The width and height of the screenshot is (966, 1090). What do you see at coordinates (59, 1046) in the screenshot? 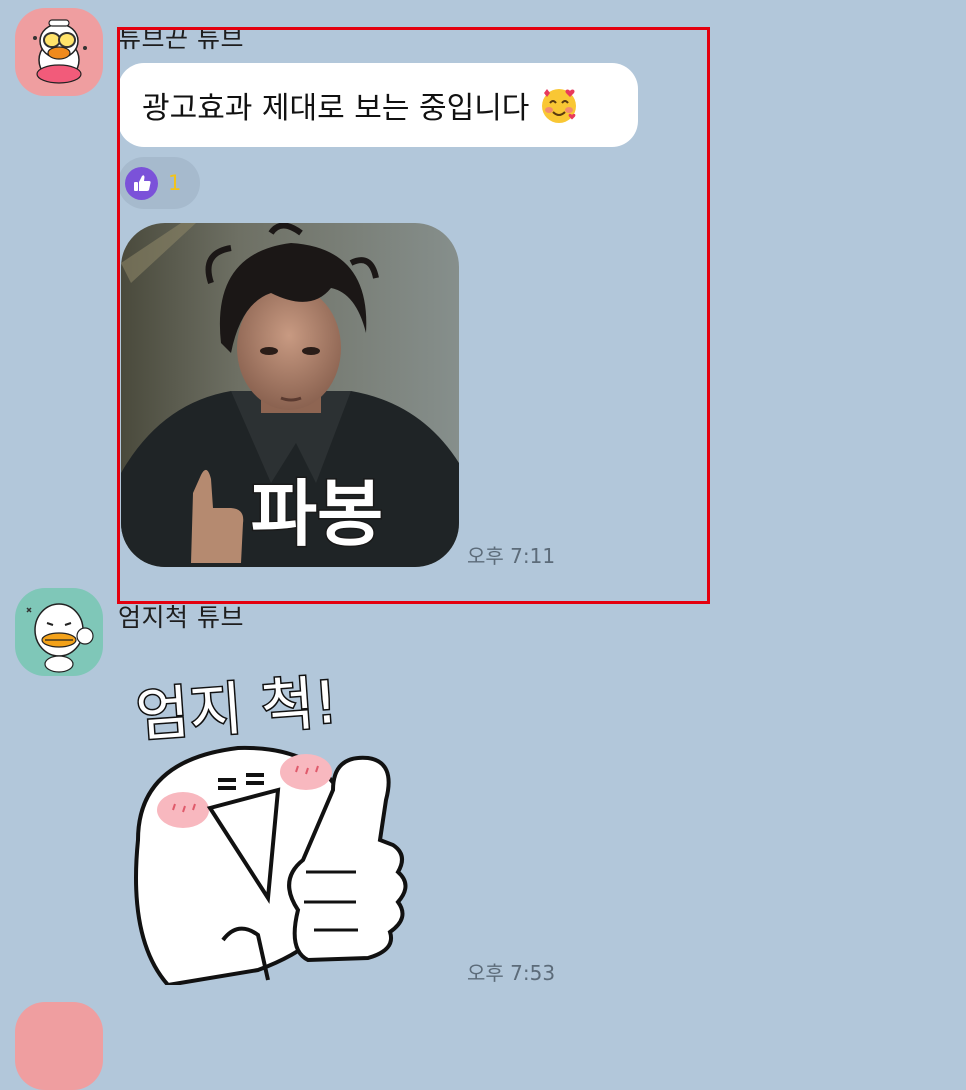
I see `avatar-next` at bounding box center [59, 1046].